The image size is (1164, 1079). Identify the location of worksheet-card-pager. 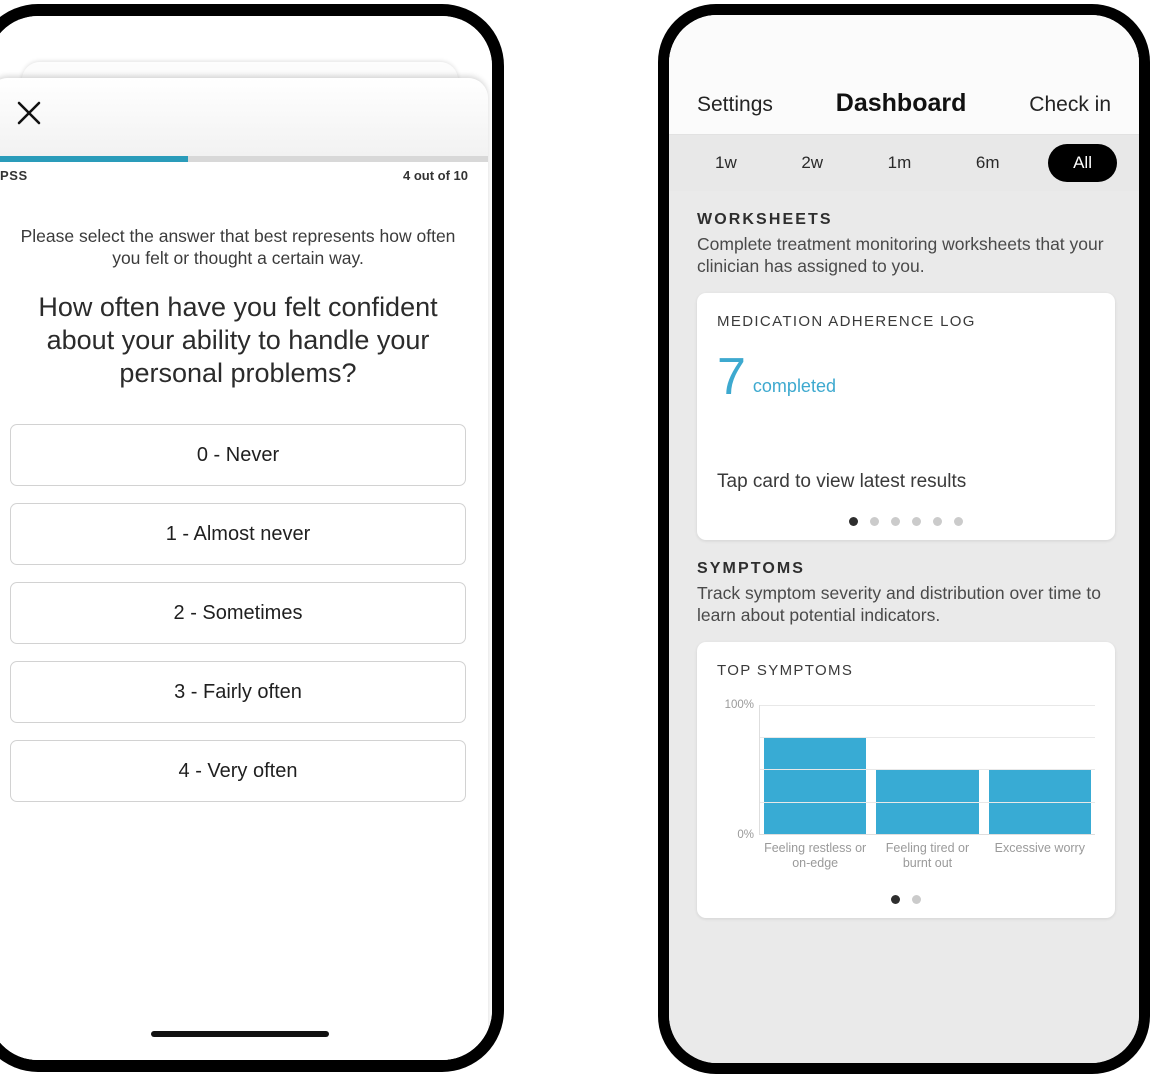
(906, 521).